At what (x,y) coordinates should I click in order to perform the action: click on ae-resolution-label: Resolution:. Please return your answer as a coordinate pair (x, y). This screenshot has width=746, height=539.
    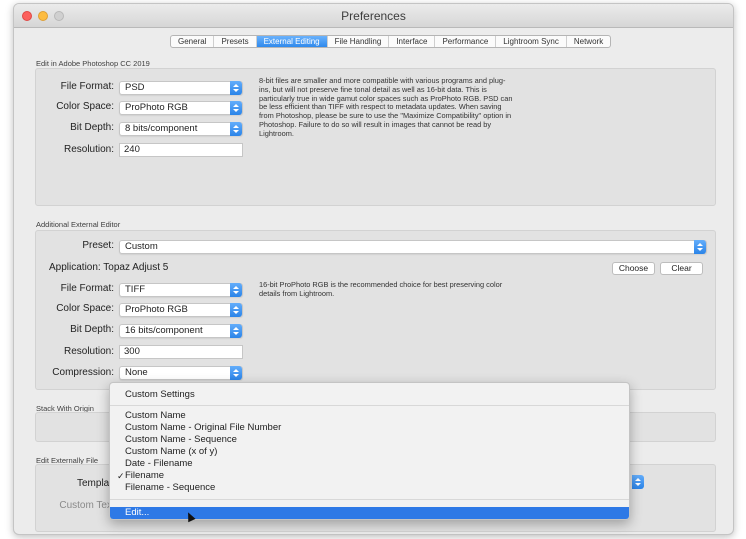
    Looking at the image, I should click on (88, 351).